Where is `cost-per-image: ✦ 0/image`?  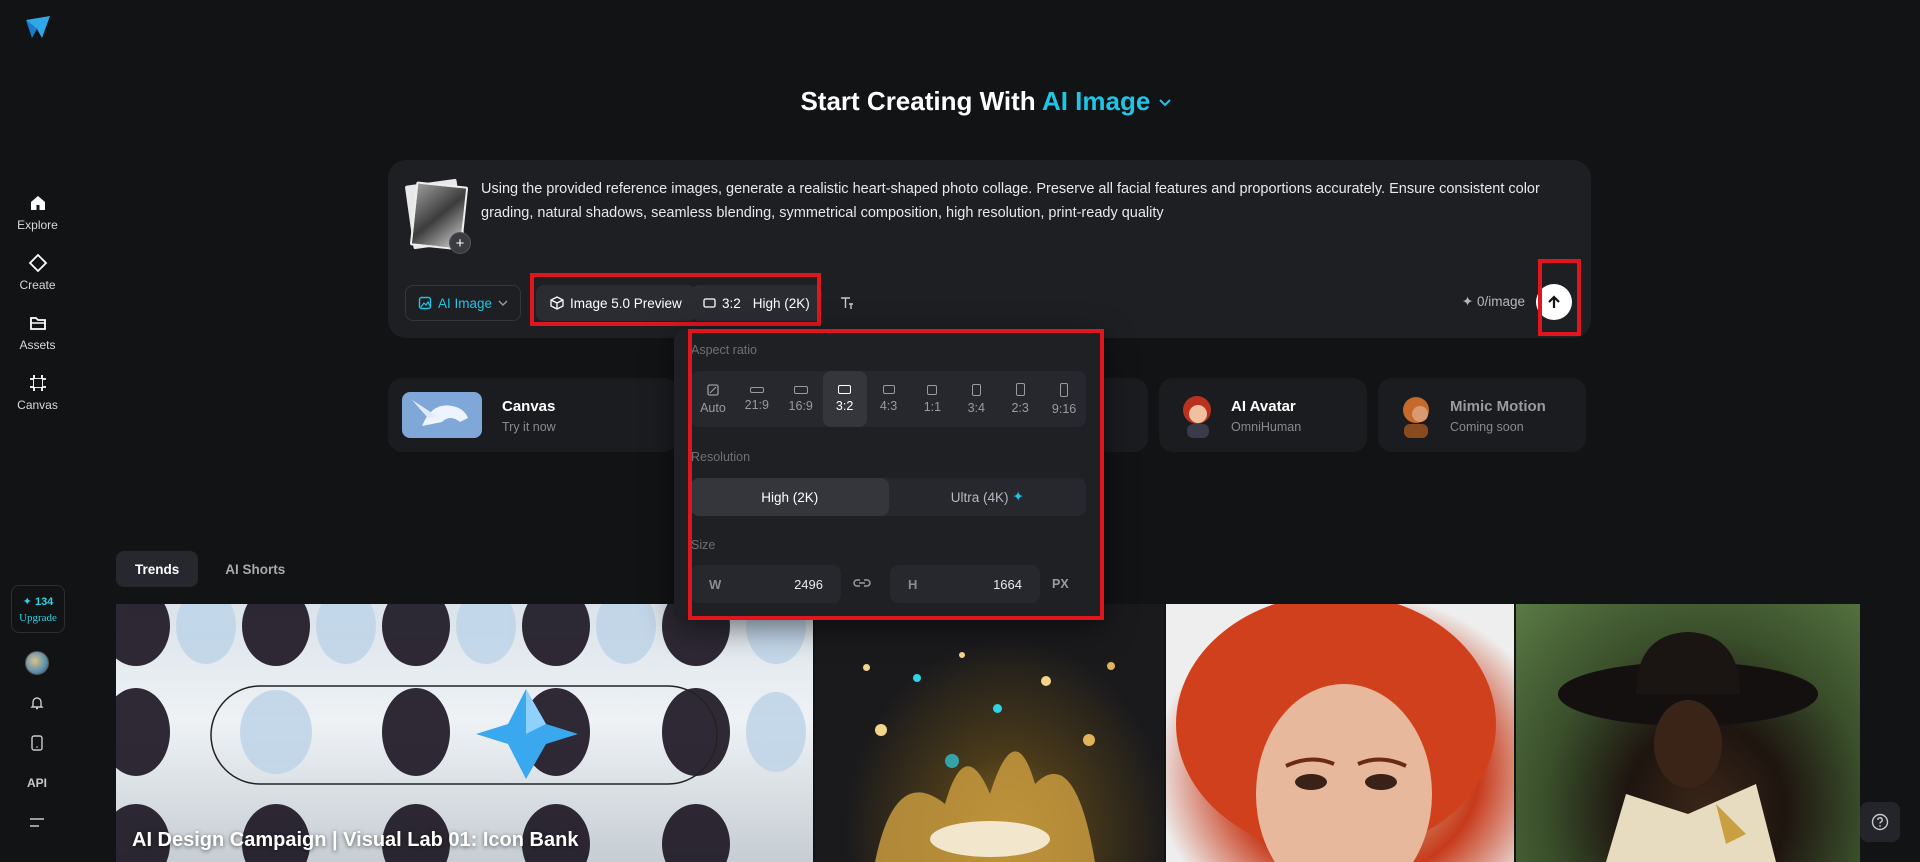 cost-per-image: ✦ 0/image is located at coordinates (1493, 301).